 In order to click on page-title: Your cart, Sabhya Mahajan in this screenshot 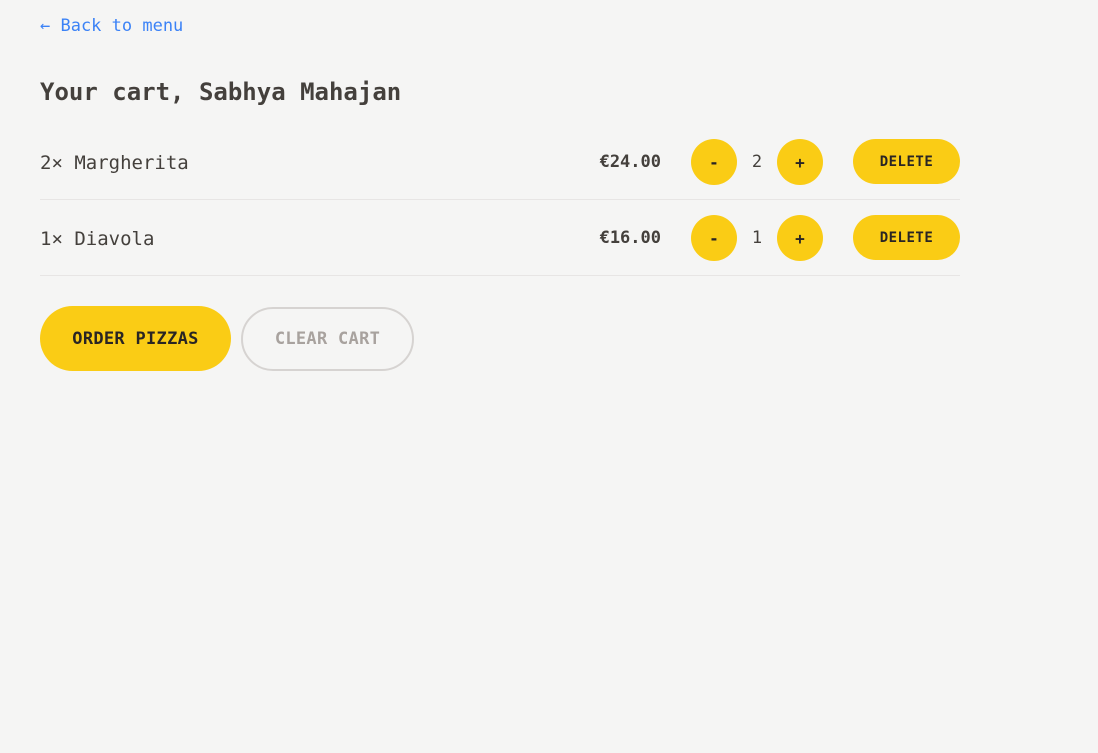, I will do `click(221, 92)`.